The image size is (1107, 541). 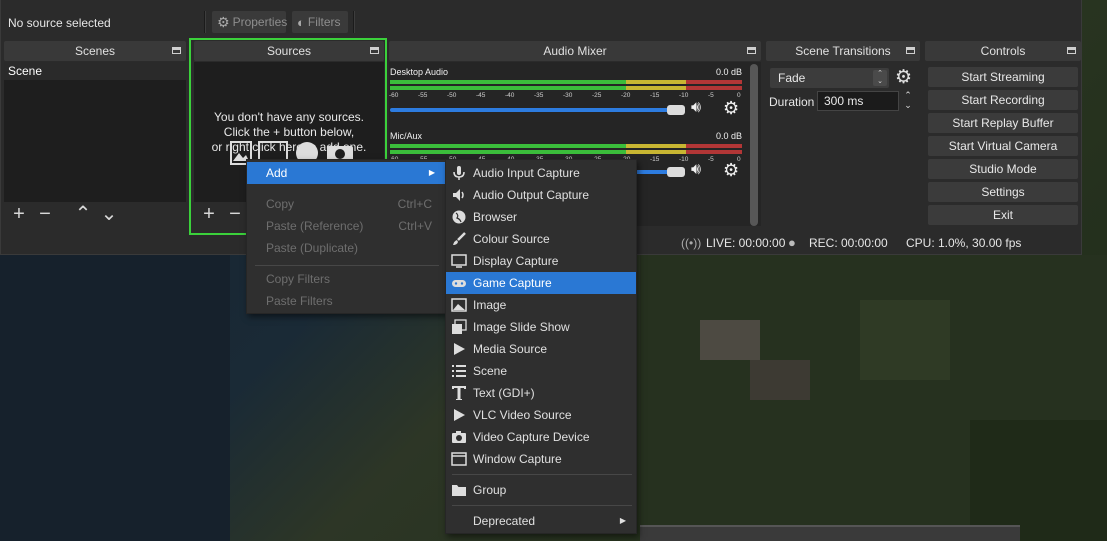 What do you see at coordinates (25, 71) in the screenshot?
I see `scene-item-label: Scene` at bounding box center [25, 71].